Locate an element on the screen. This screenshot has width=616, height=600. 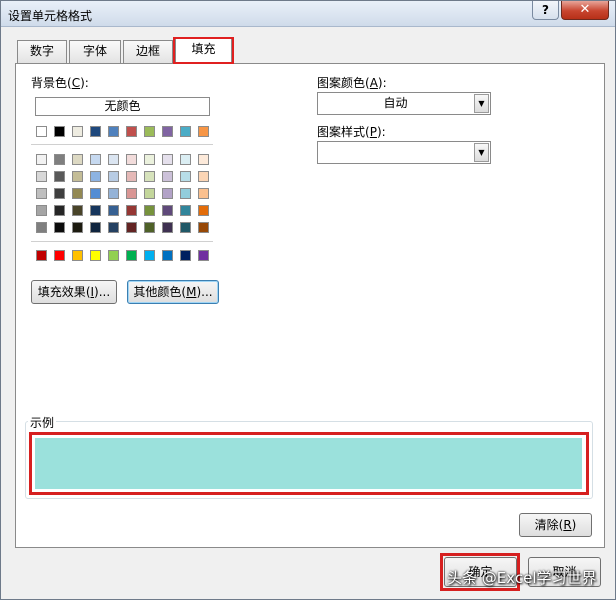
pattern-color-label: 图案颜色(A): is located at coordinates (352, 83).